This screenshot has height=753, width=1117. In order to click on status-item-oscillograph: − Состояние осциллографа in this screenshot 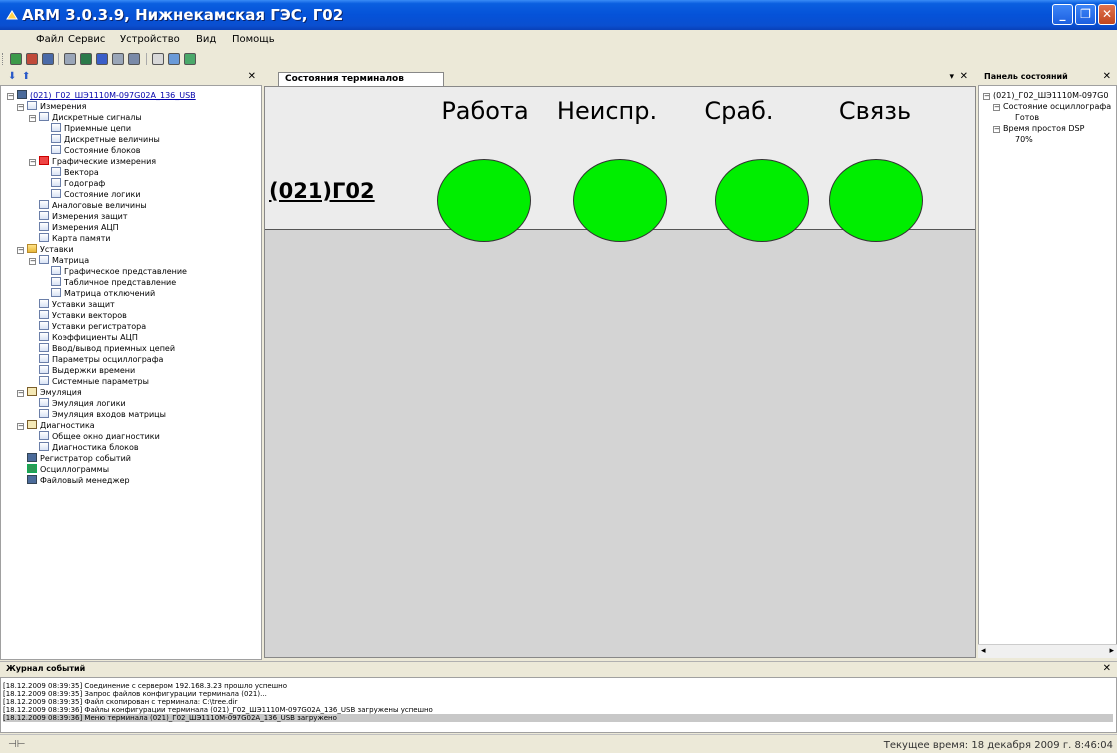, I will do `click(1052, 106)`.